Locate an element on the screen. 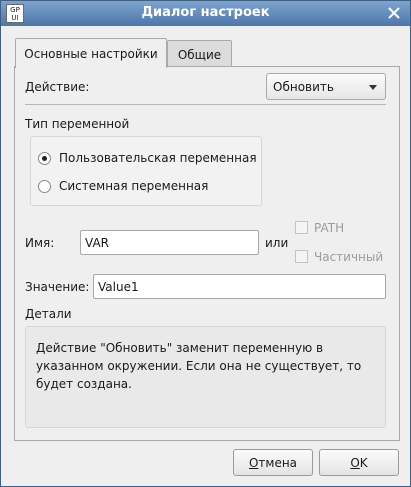 Image resolution: width=411 pixels, height=487 pixels. path-checkbox is located at coordinates (301, 227).